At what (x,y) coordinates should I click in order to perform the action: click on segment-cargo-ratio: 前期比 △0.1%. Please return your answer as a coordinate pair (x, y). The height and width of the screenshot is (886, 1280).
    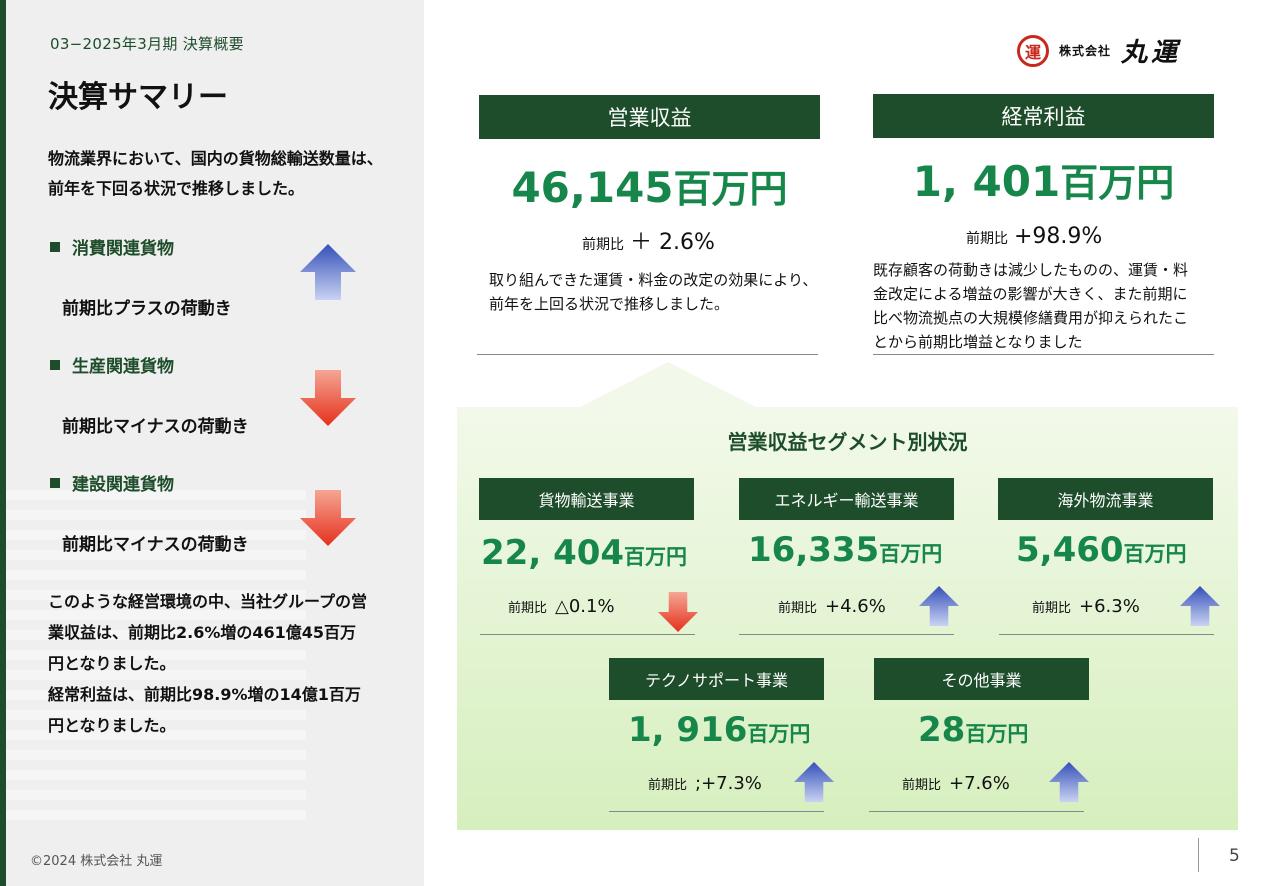
    Looking at the image, I should click on (561, 606).